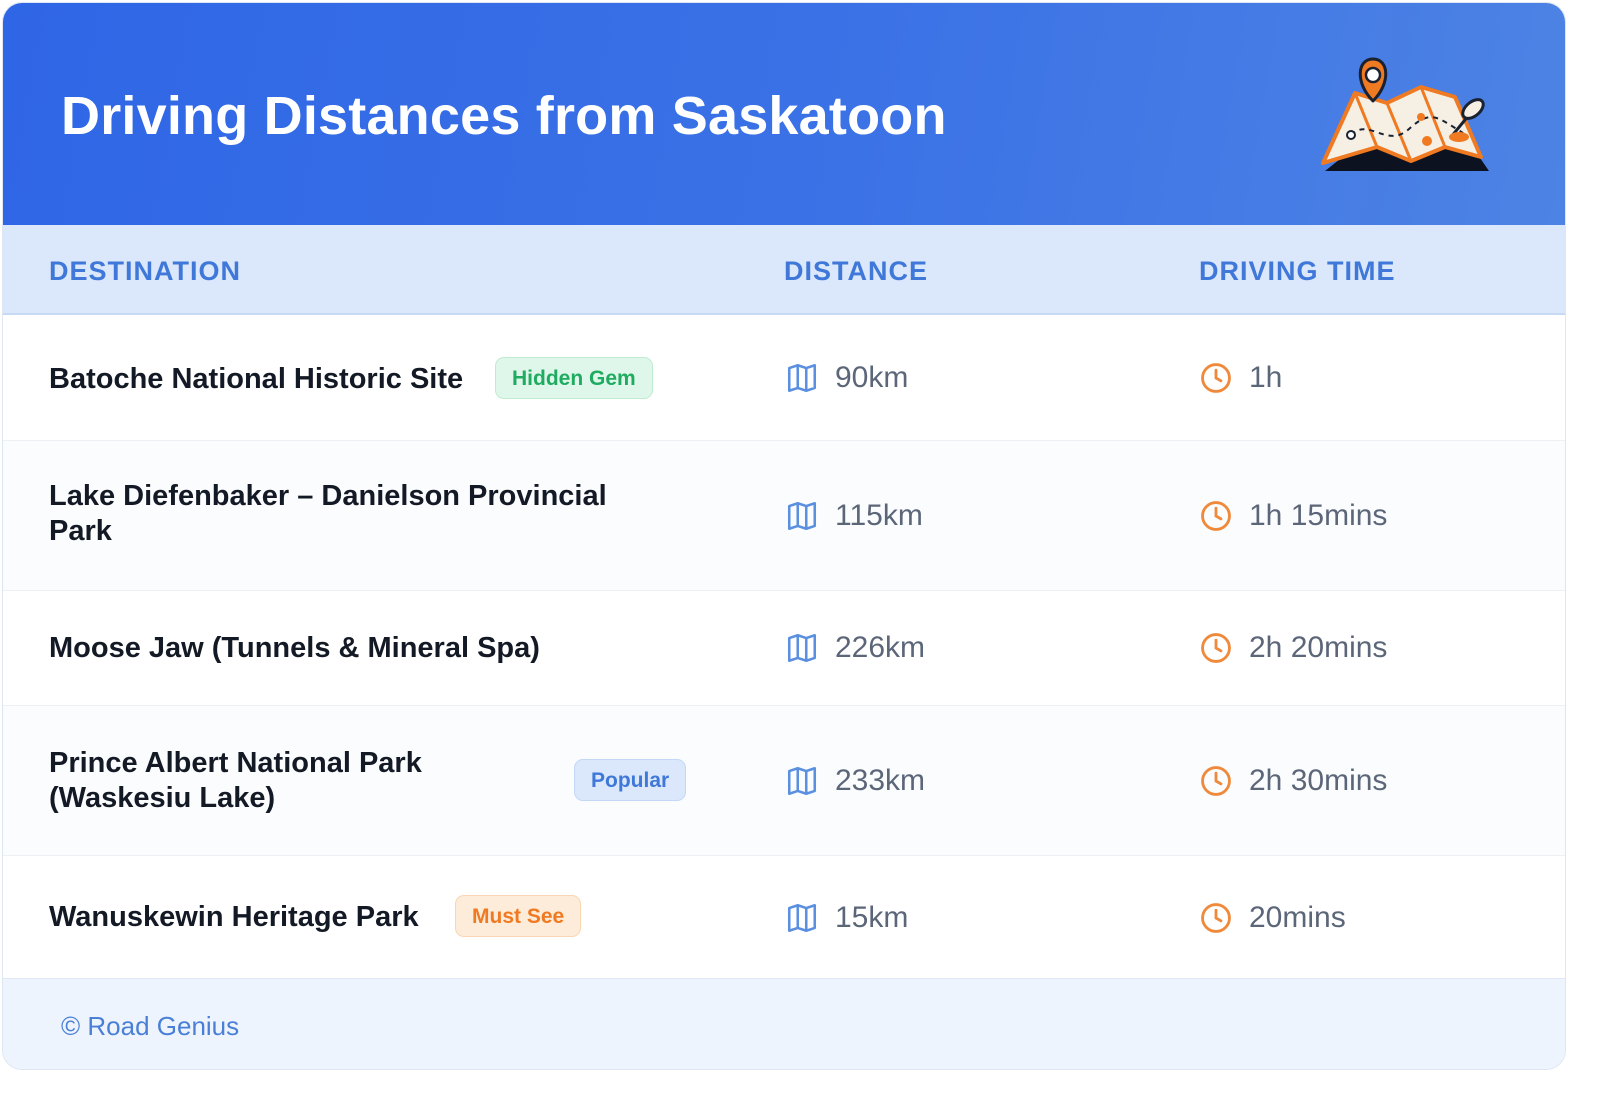 This screenshot has height=1098, width=1604. I want to click on driving-time-value: 2h 20mins, so click(1318, 647).